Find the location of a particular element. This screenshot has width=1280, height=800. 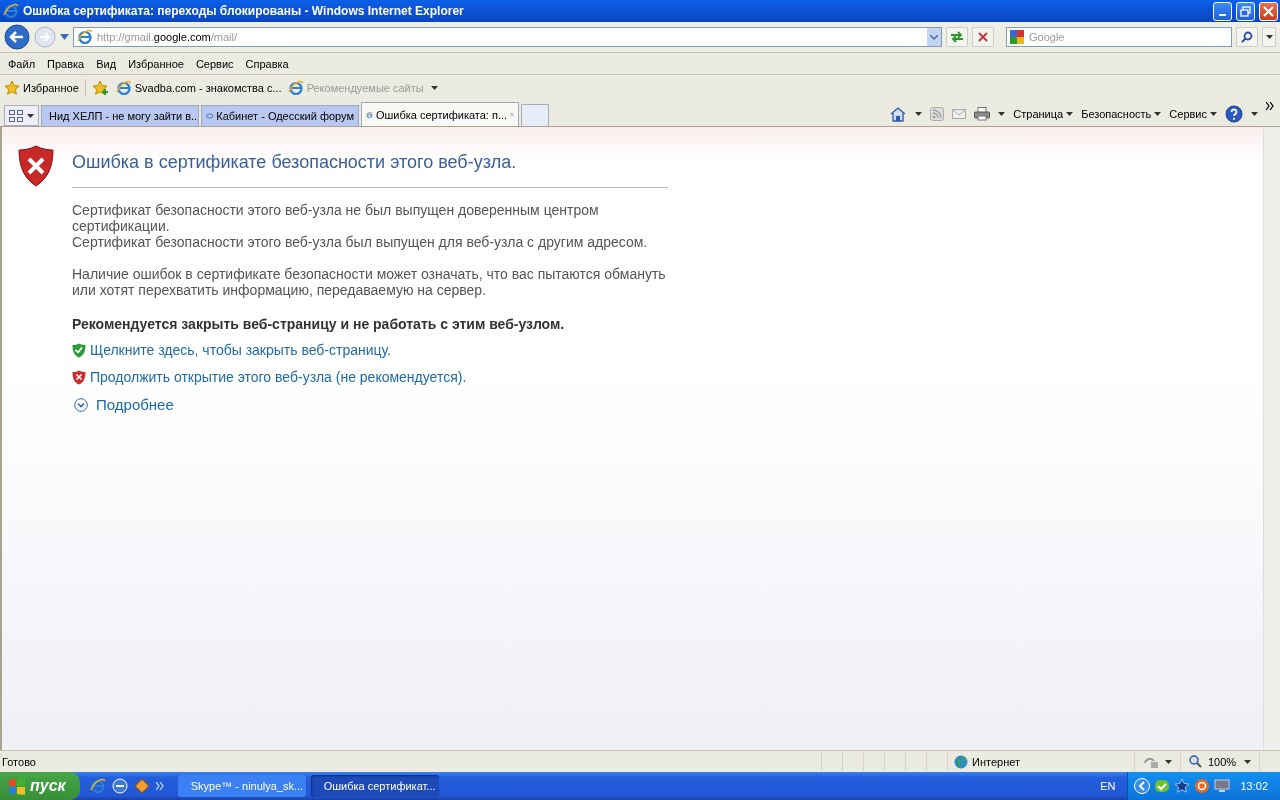

tray-expand-icon is located at coordinates (1142, 786).